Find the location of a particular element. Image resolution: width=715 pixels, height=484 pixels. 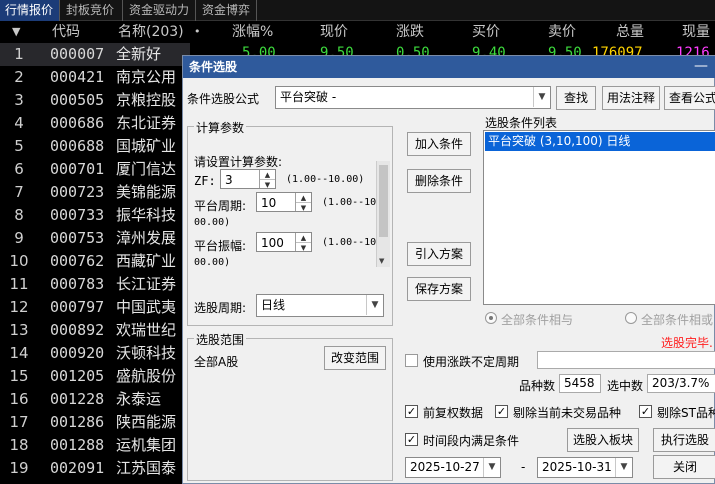

param-period-label: 平台周期: is located at coordinates (220, 206).